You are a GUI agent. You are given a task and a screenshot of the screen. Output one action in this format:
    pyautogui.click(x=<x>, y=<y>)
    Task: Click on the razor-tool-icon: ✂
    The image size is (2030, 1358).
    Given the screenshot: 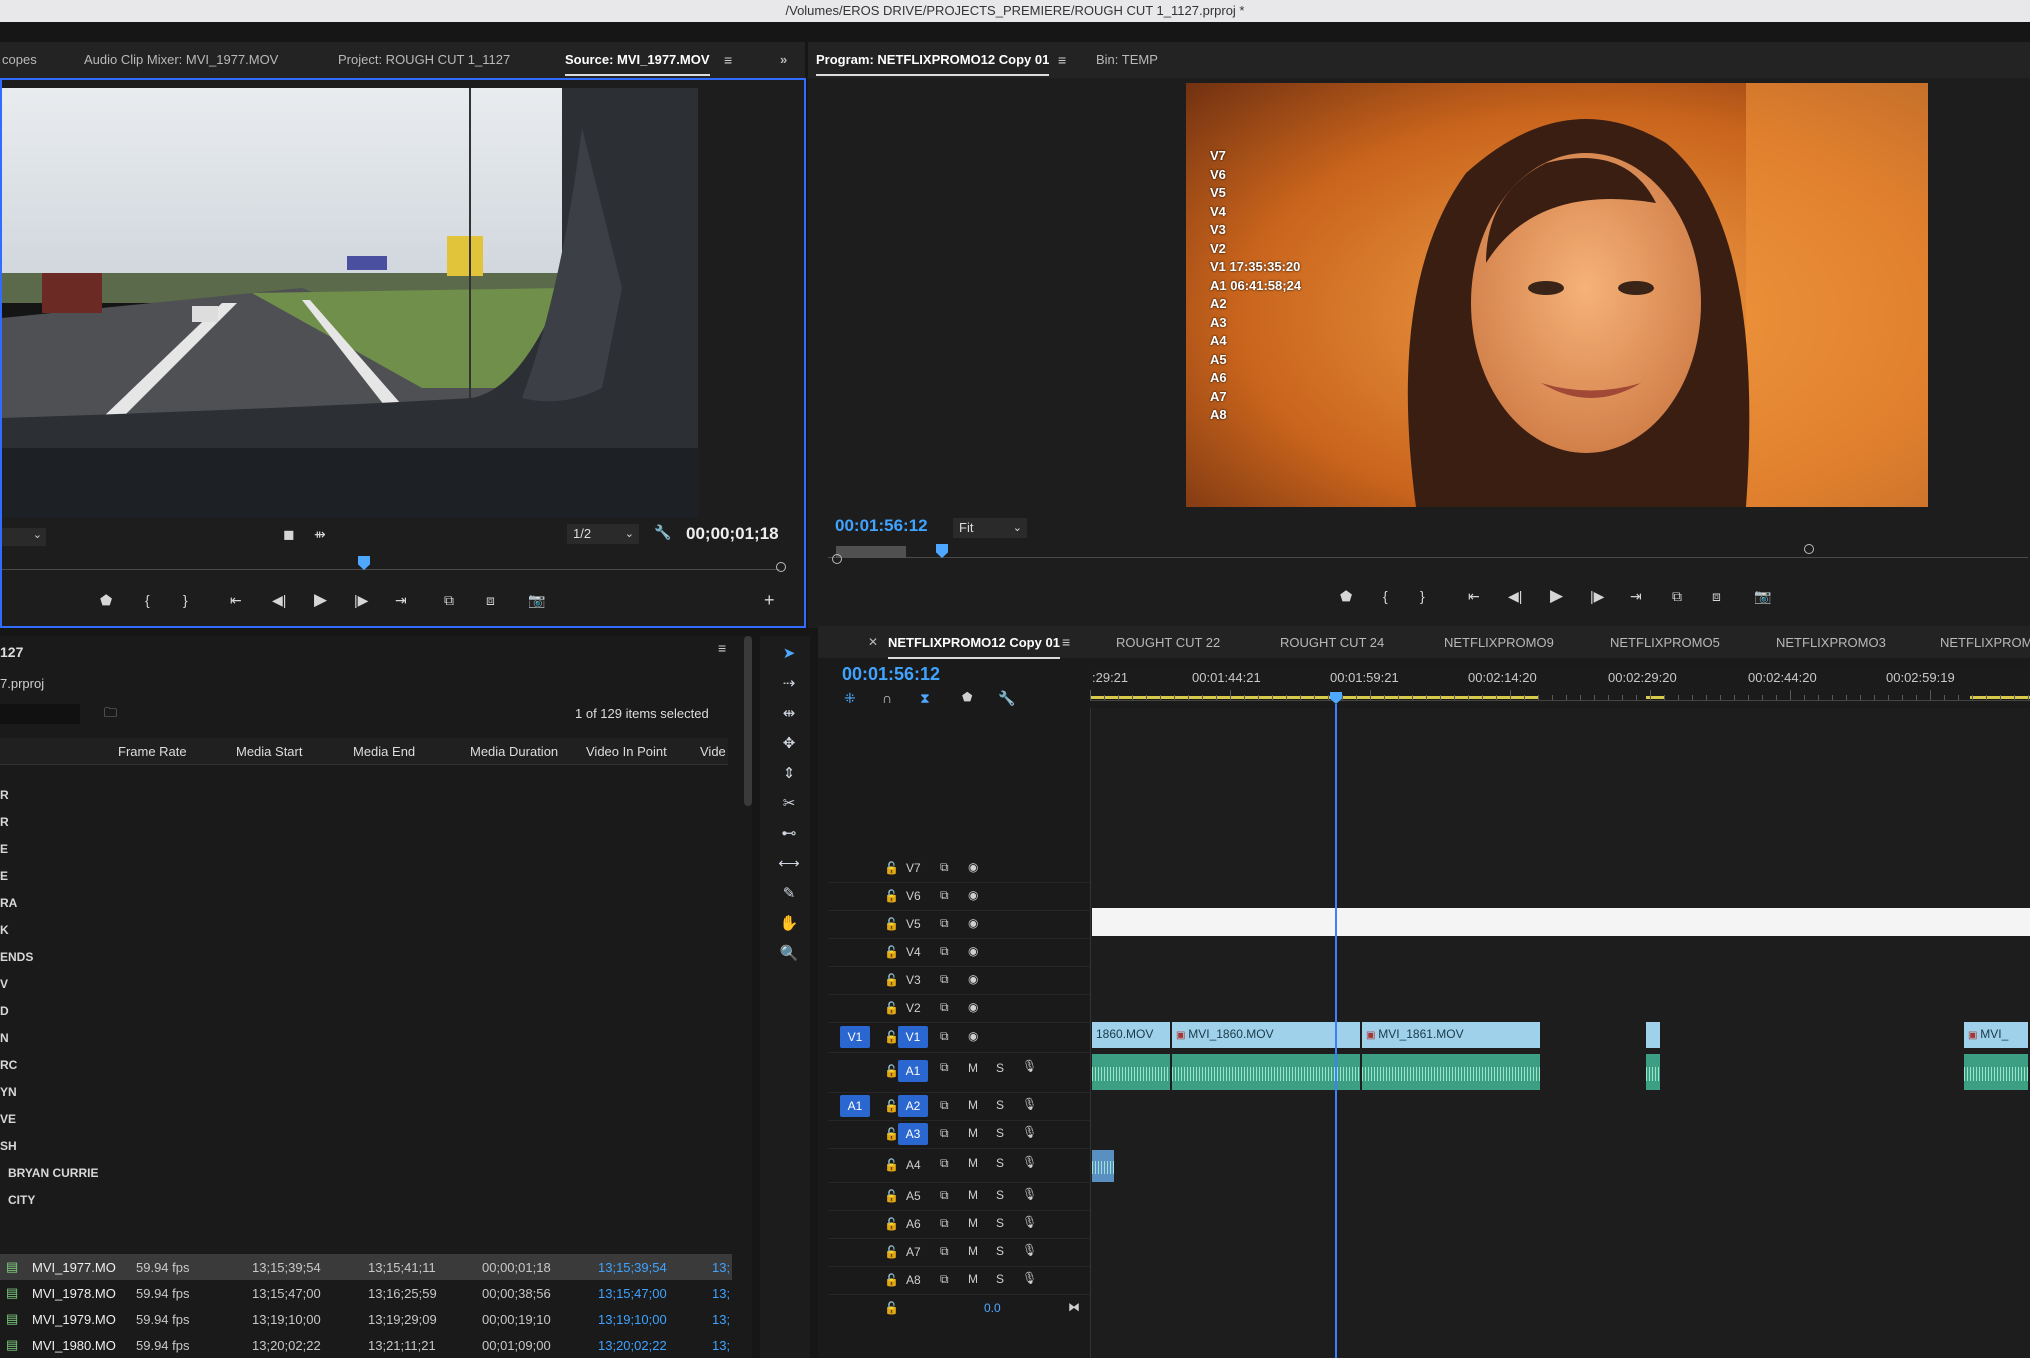 What is the action you would take?
    pyautogui.click(x=789, y=803)
    